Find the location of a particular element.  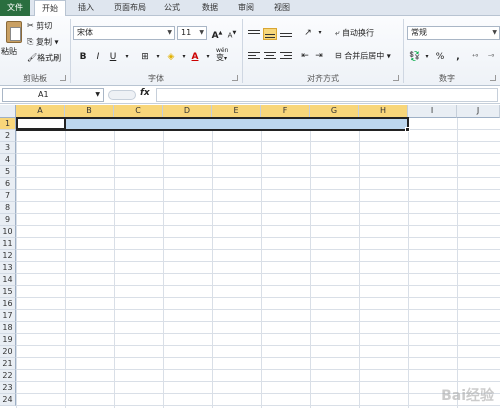

font-dialog-launcher is located at coordinates (235, 78).